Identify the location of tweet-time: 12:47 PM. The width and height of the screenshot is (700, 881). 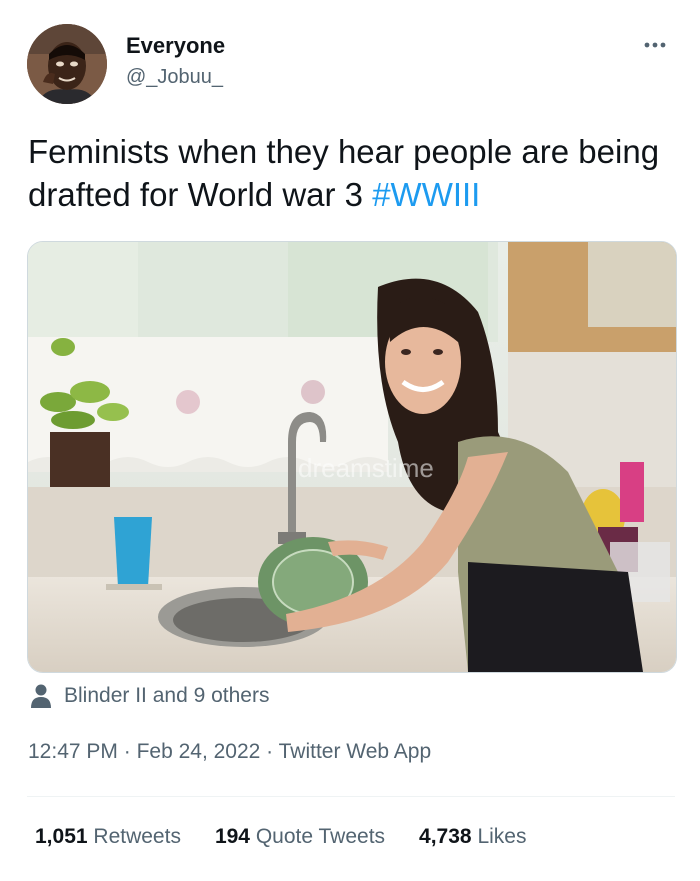
(73, 751).